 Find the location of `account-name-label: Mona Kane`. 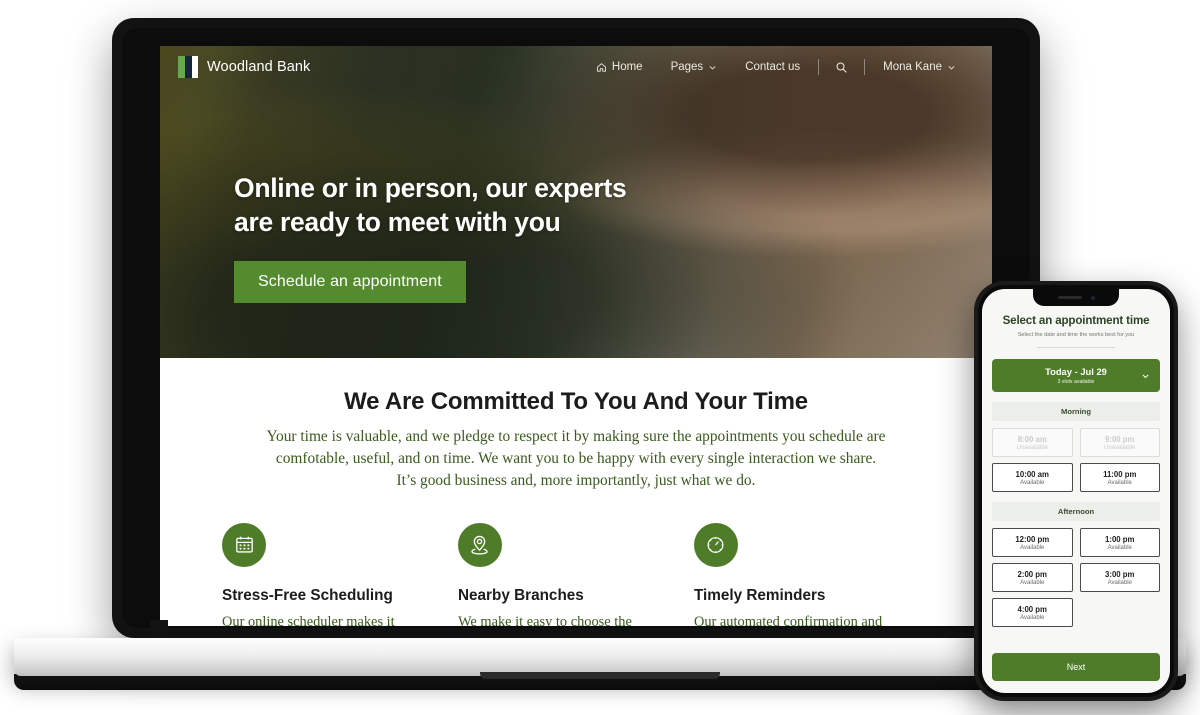

account-name-label: Mona Kane is located at coordinates (912, 67).